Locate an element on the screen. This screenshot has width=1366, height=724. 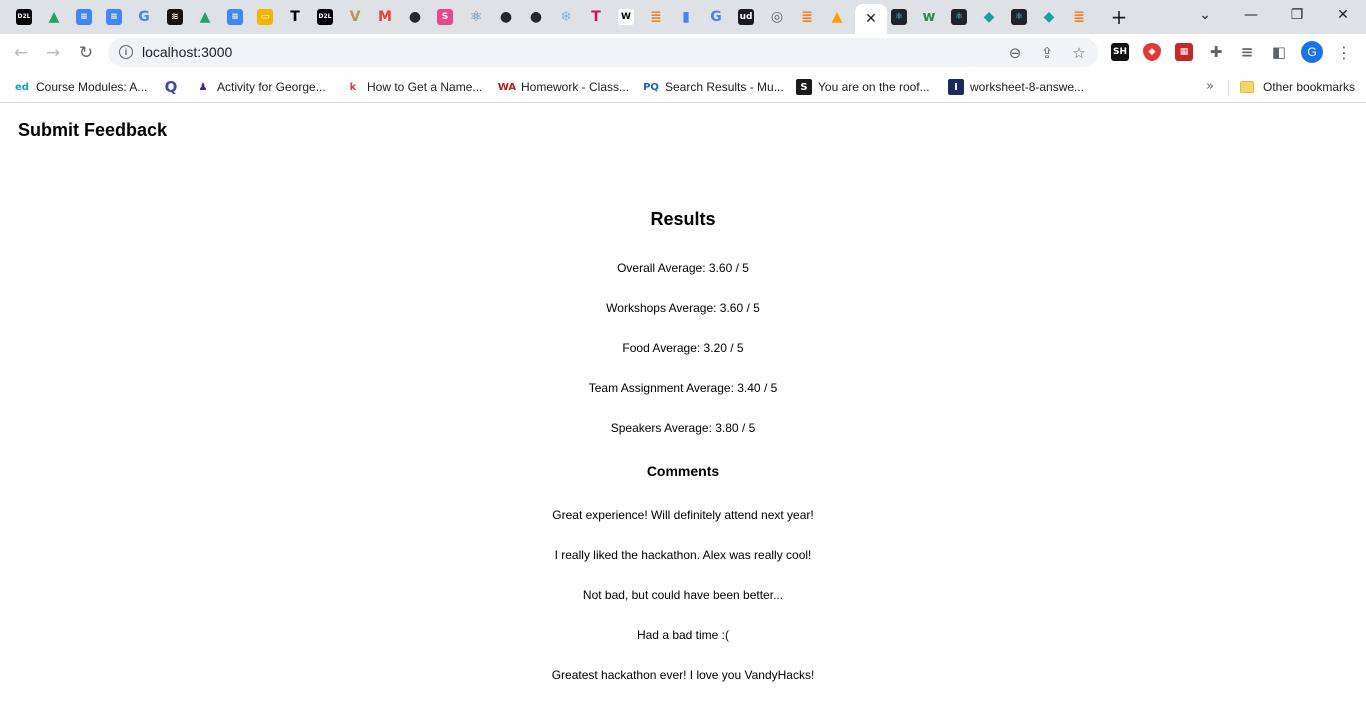
tab-21: W is located at coordinates (626, 17).